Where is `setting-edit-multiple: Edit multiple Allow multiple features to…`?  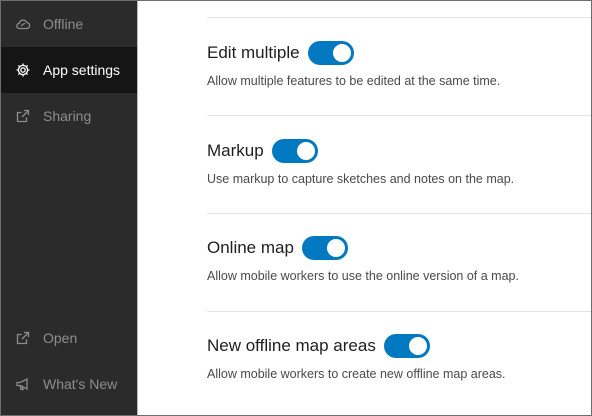
setting-edit-multiple: Edit multiple Allow multiple features to… is located at coordinates (397, 63).